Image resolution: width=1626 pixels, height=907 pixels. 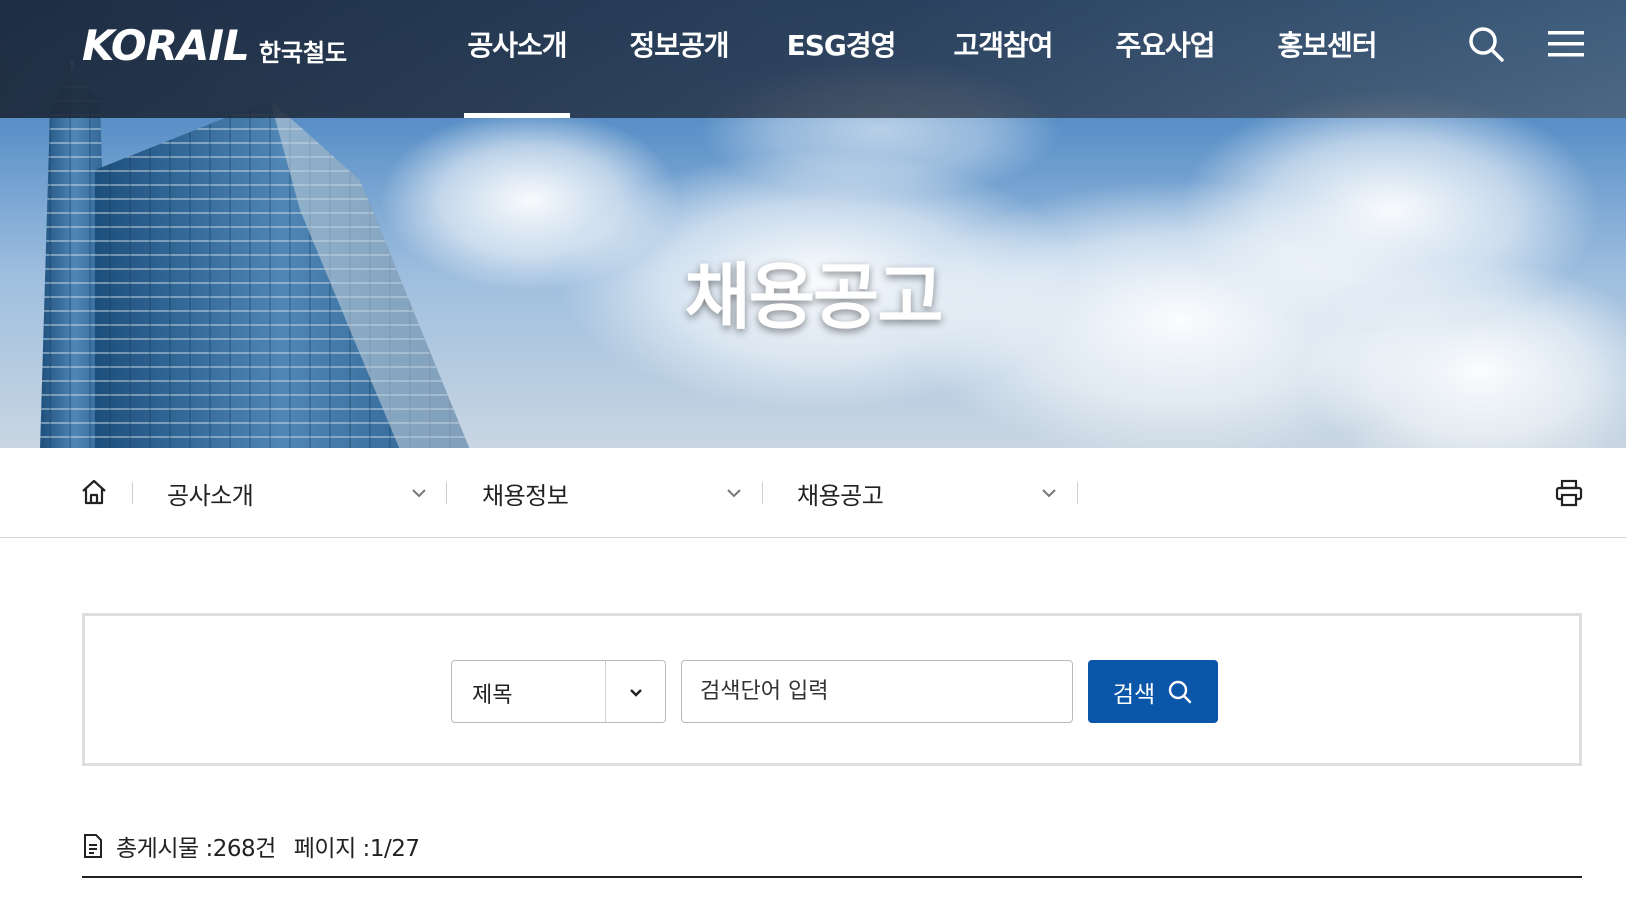 What do you see at coordinates (1327, 59) in the screenshot?
I see `nav-item-pr-center: 홍보센터` at bounding box center [1327, 59].